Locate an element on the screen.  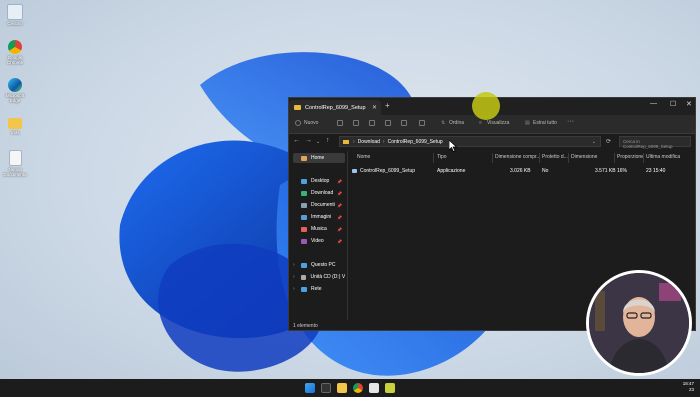
new-icon is located at coordinates (298, 123).